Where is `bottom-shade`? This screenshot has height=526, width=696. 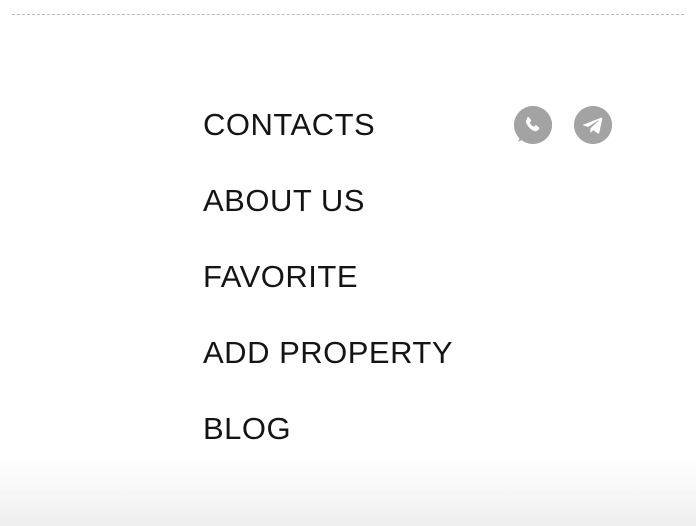
bottom-shade is located at coordinates (348, 491).